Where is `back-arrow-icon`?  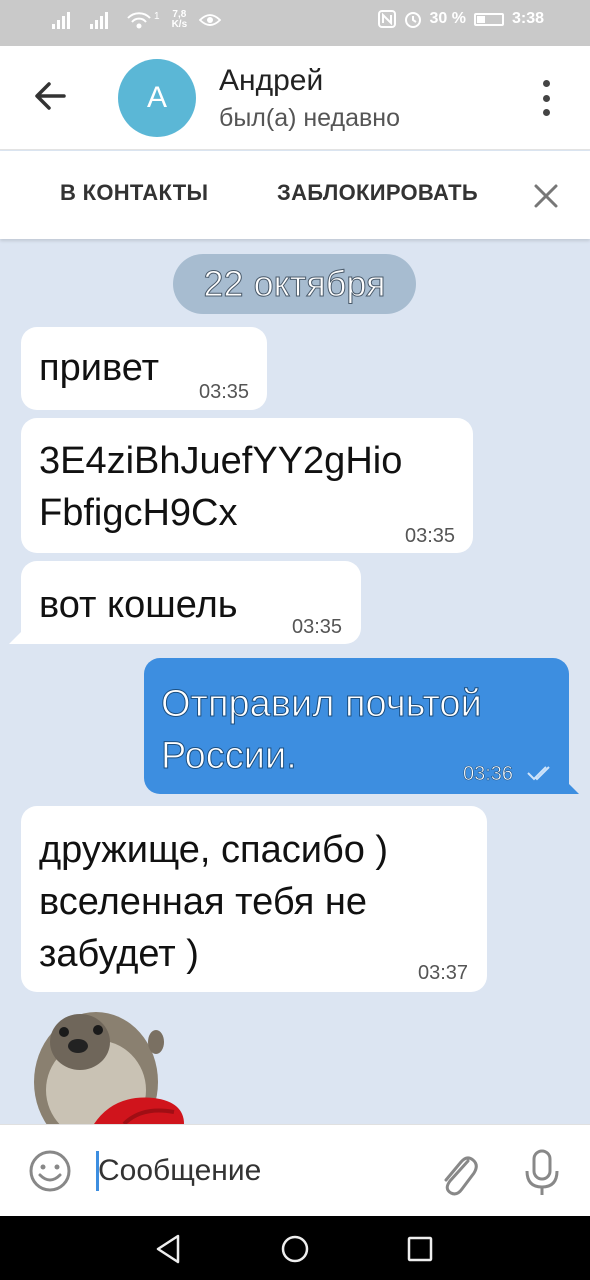 back-arrow-icon is located at coordinates (50, 96).